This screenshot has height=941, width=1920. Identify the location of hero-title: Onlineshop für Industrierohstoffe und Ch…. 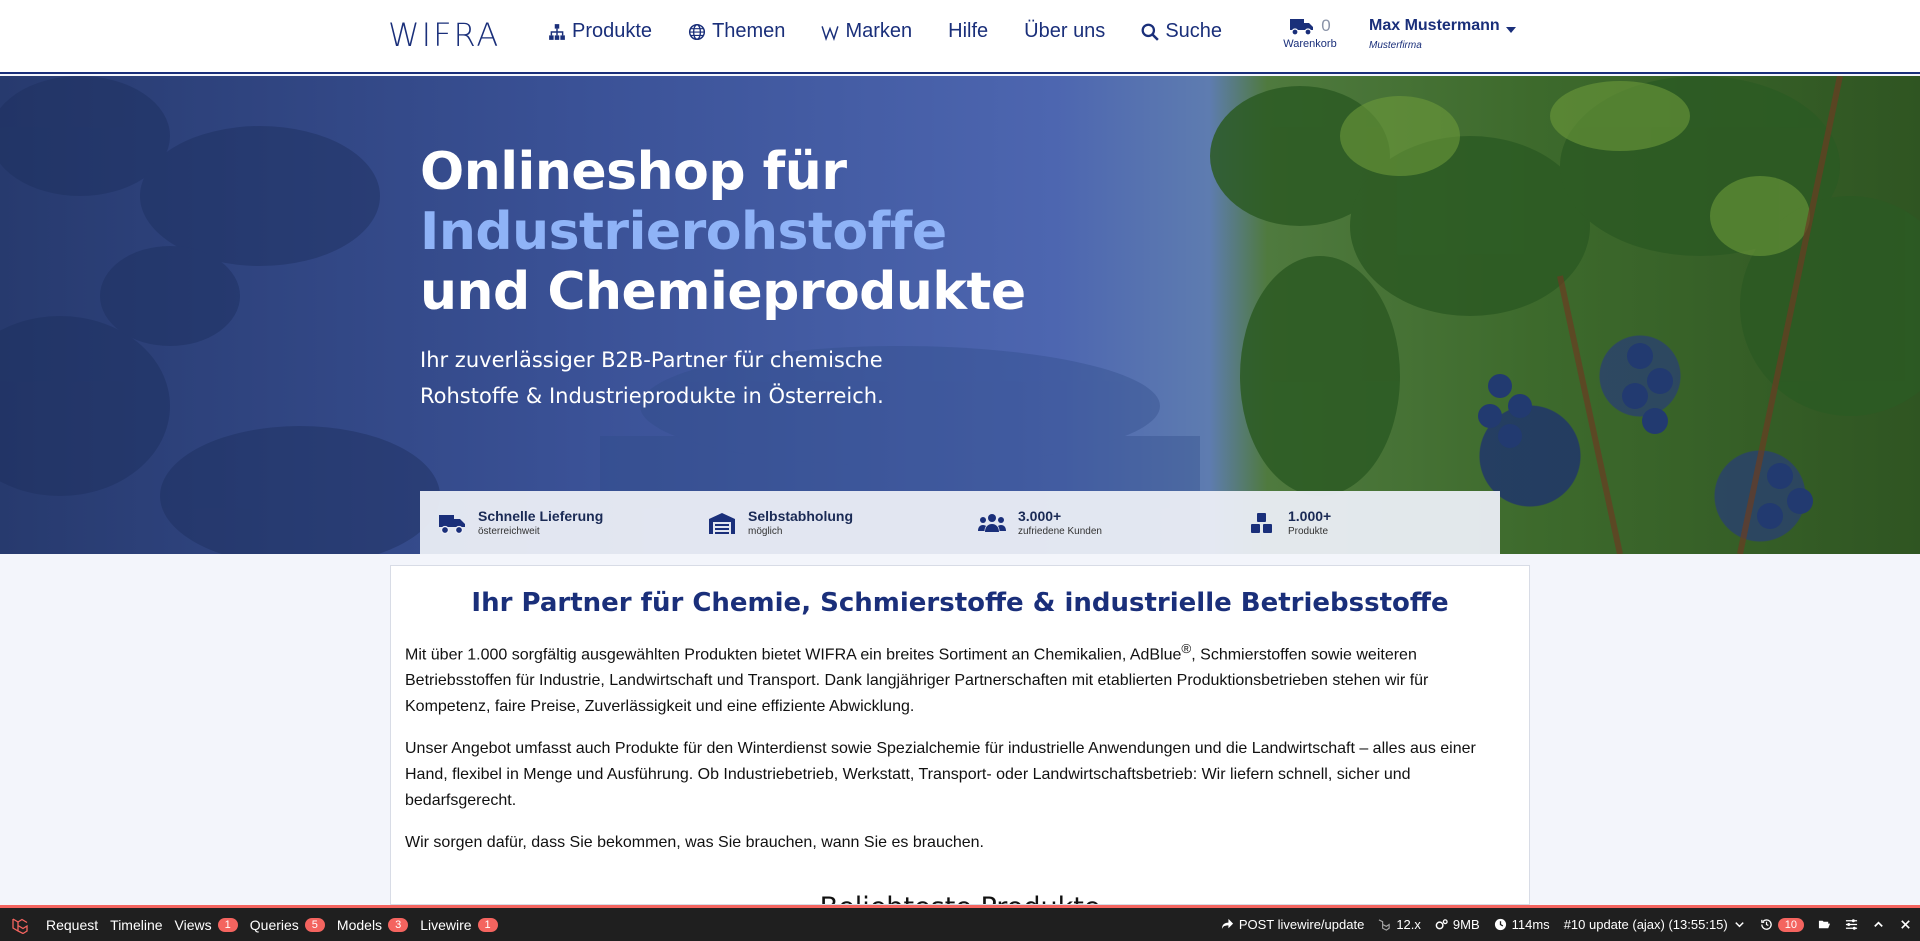
(723, 232).